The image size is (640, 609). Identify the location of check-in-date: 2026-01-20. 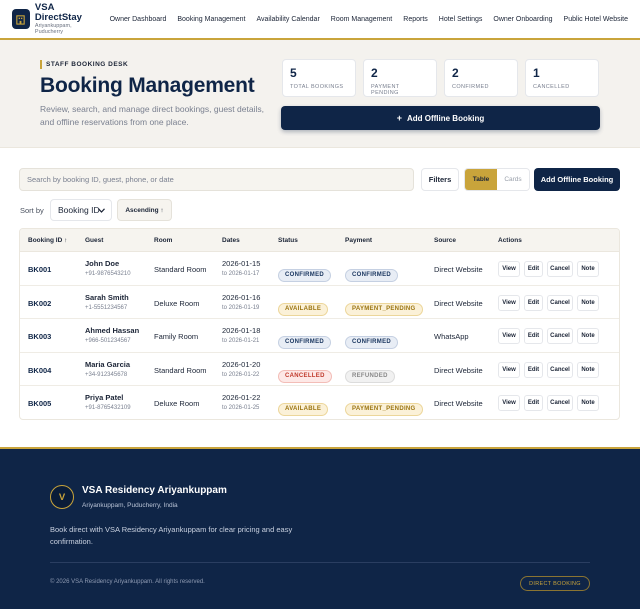
(241, 364).